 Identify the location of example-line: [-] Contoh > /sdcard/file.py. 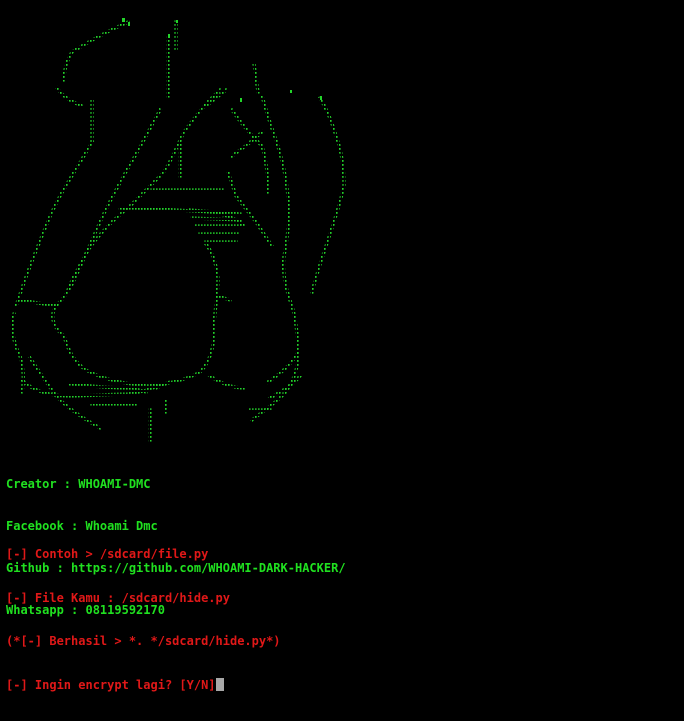
(107, 554).